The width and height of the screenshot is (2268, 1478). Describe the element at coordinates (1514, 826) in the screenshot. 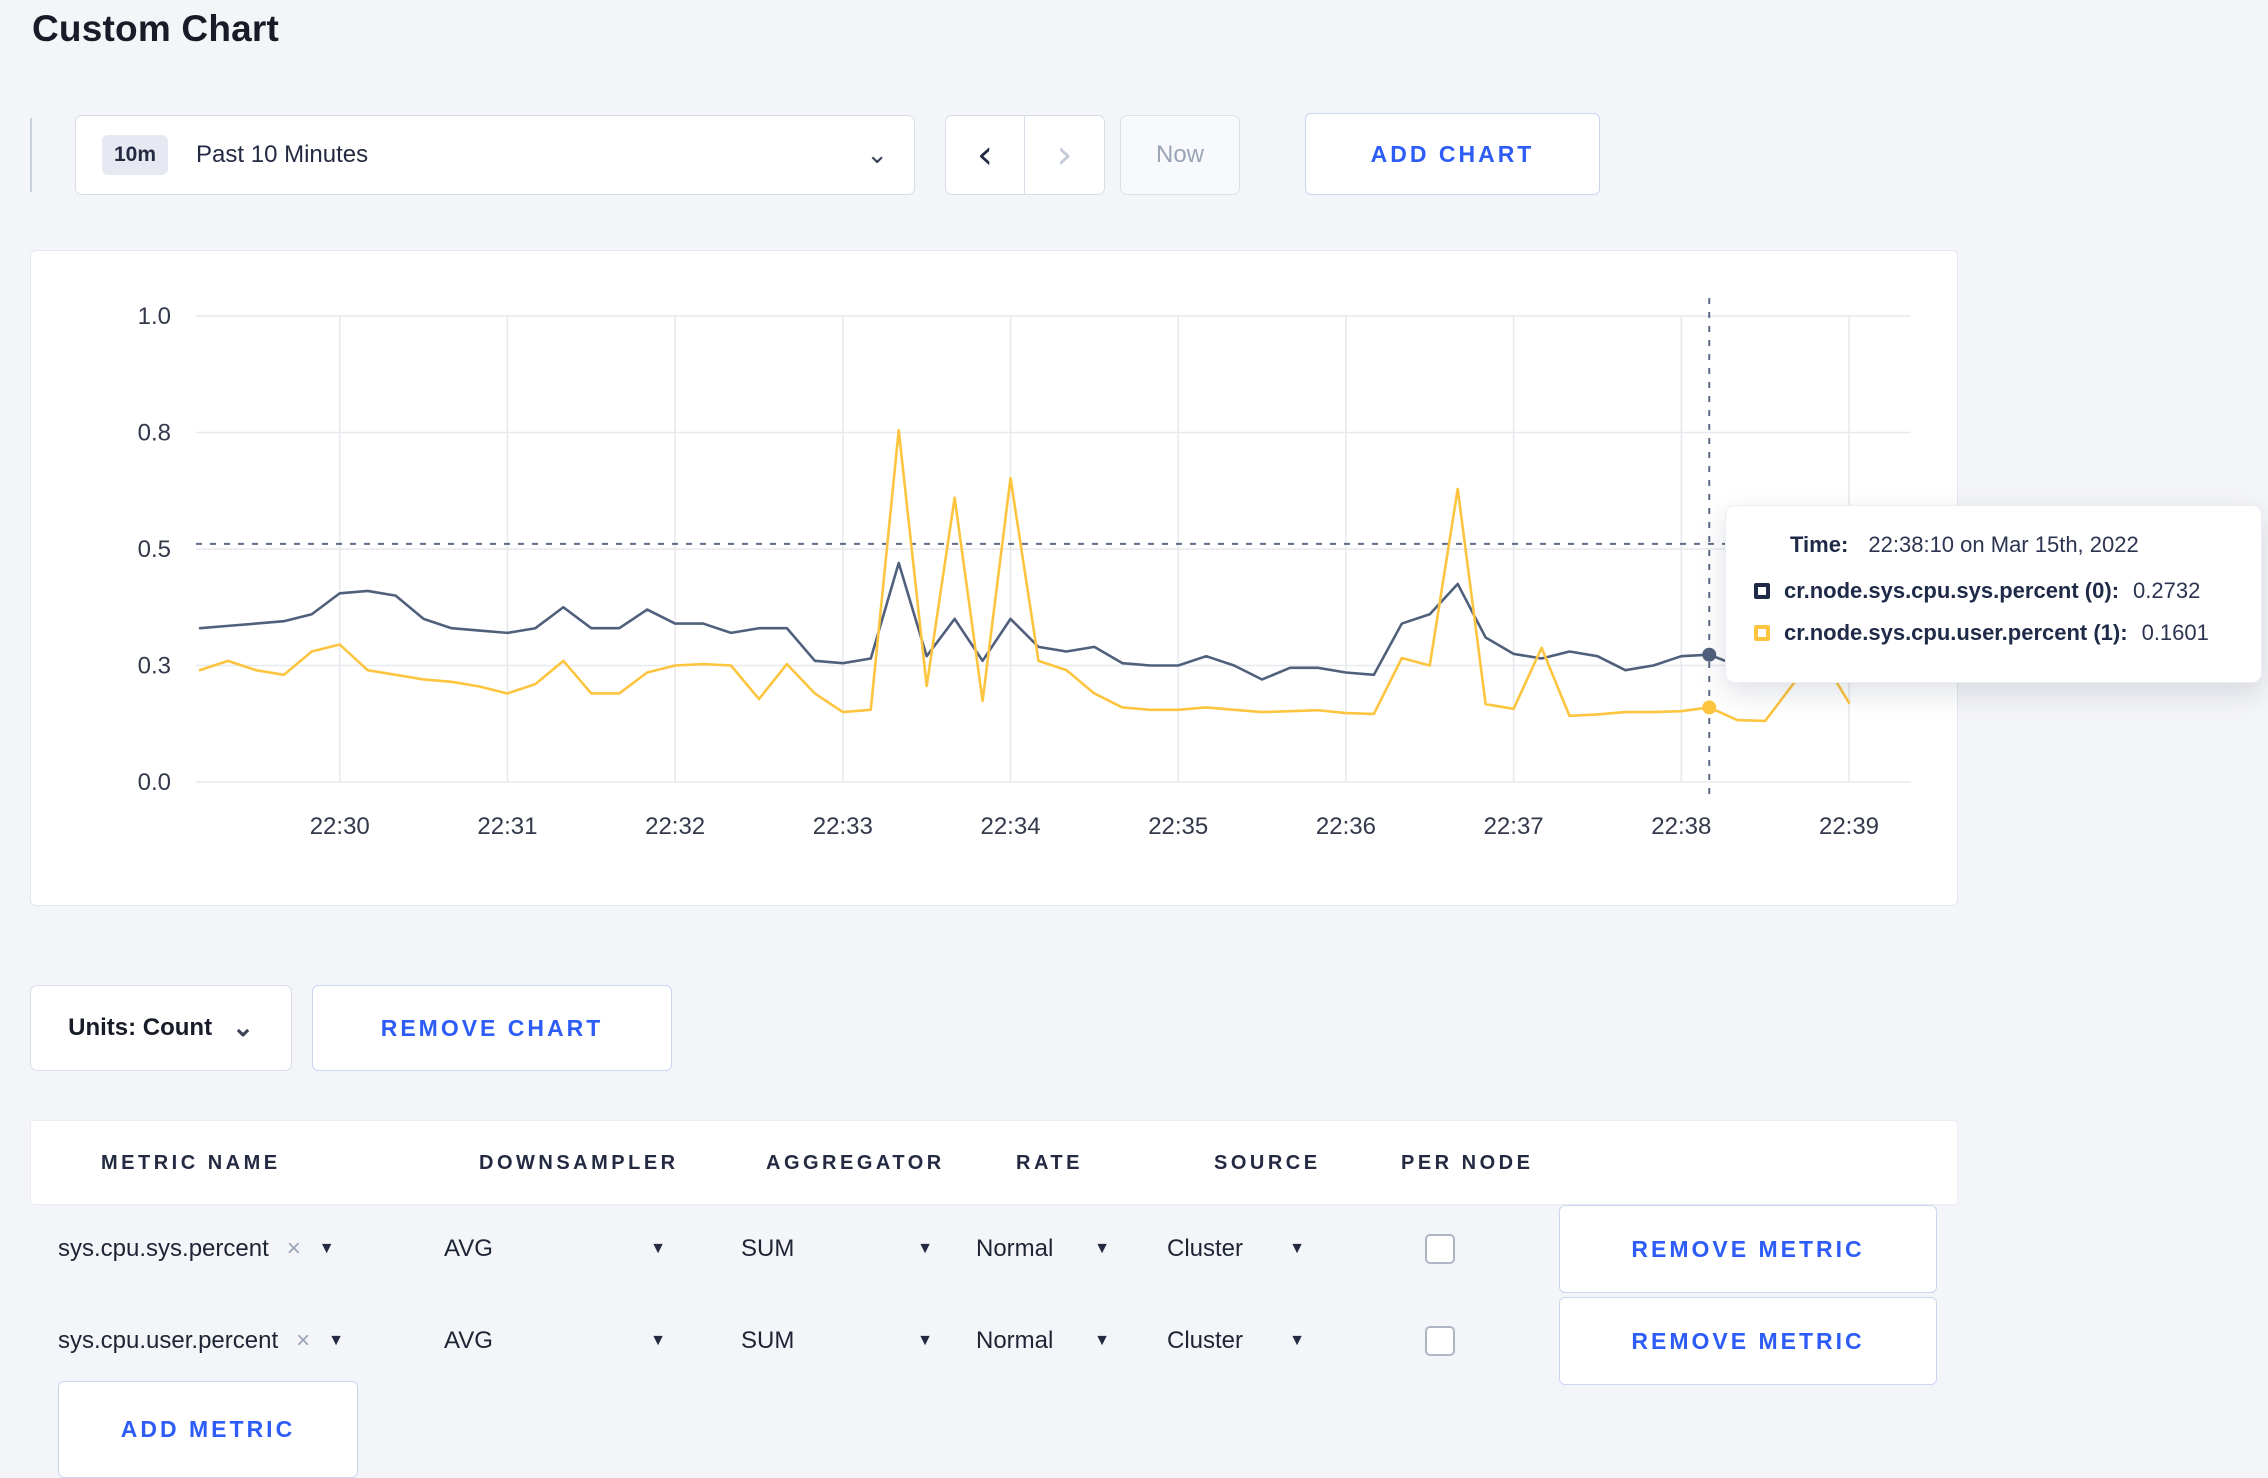

I see `svg-text: 22:37` at that location.